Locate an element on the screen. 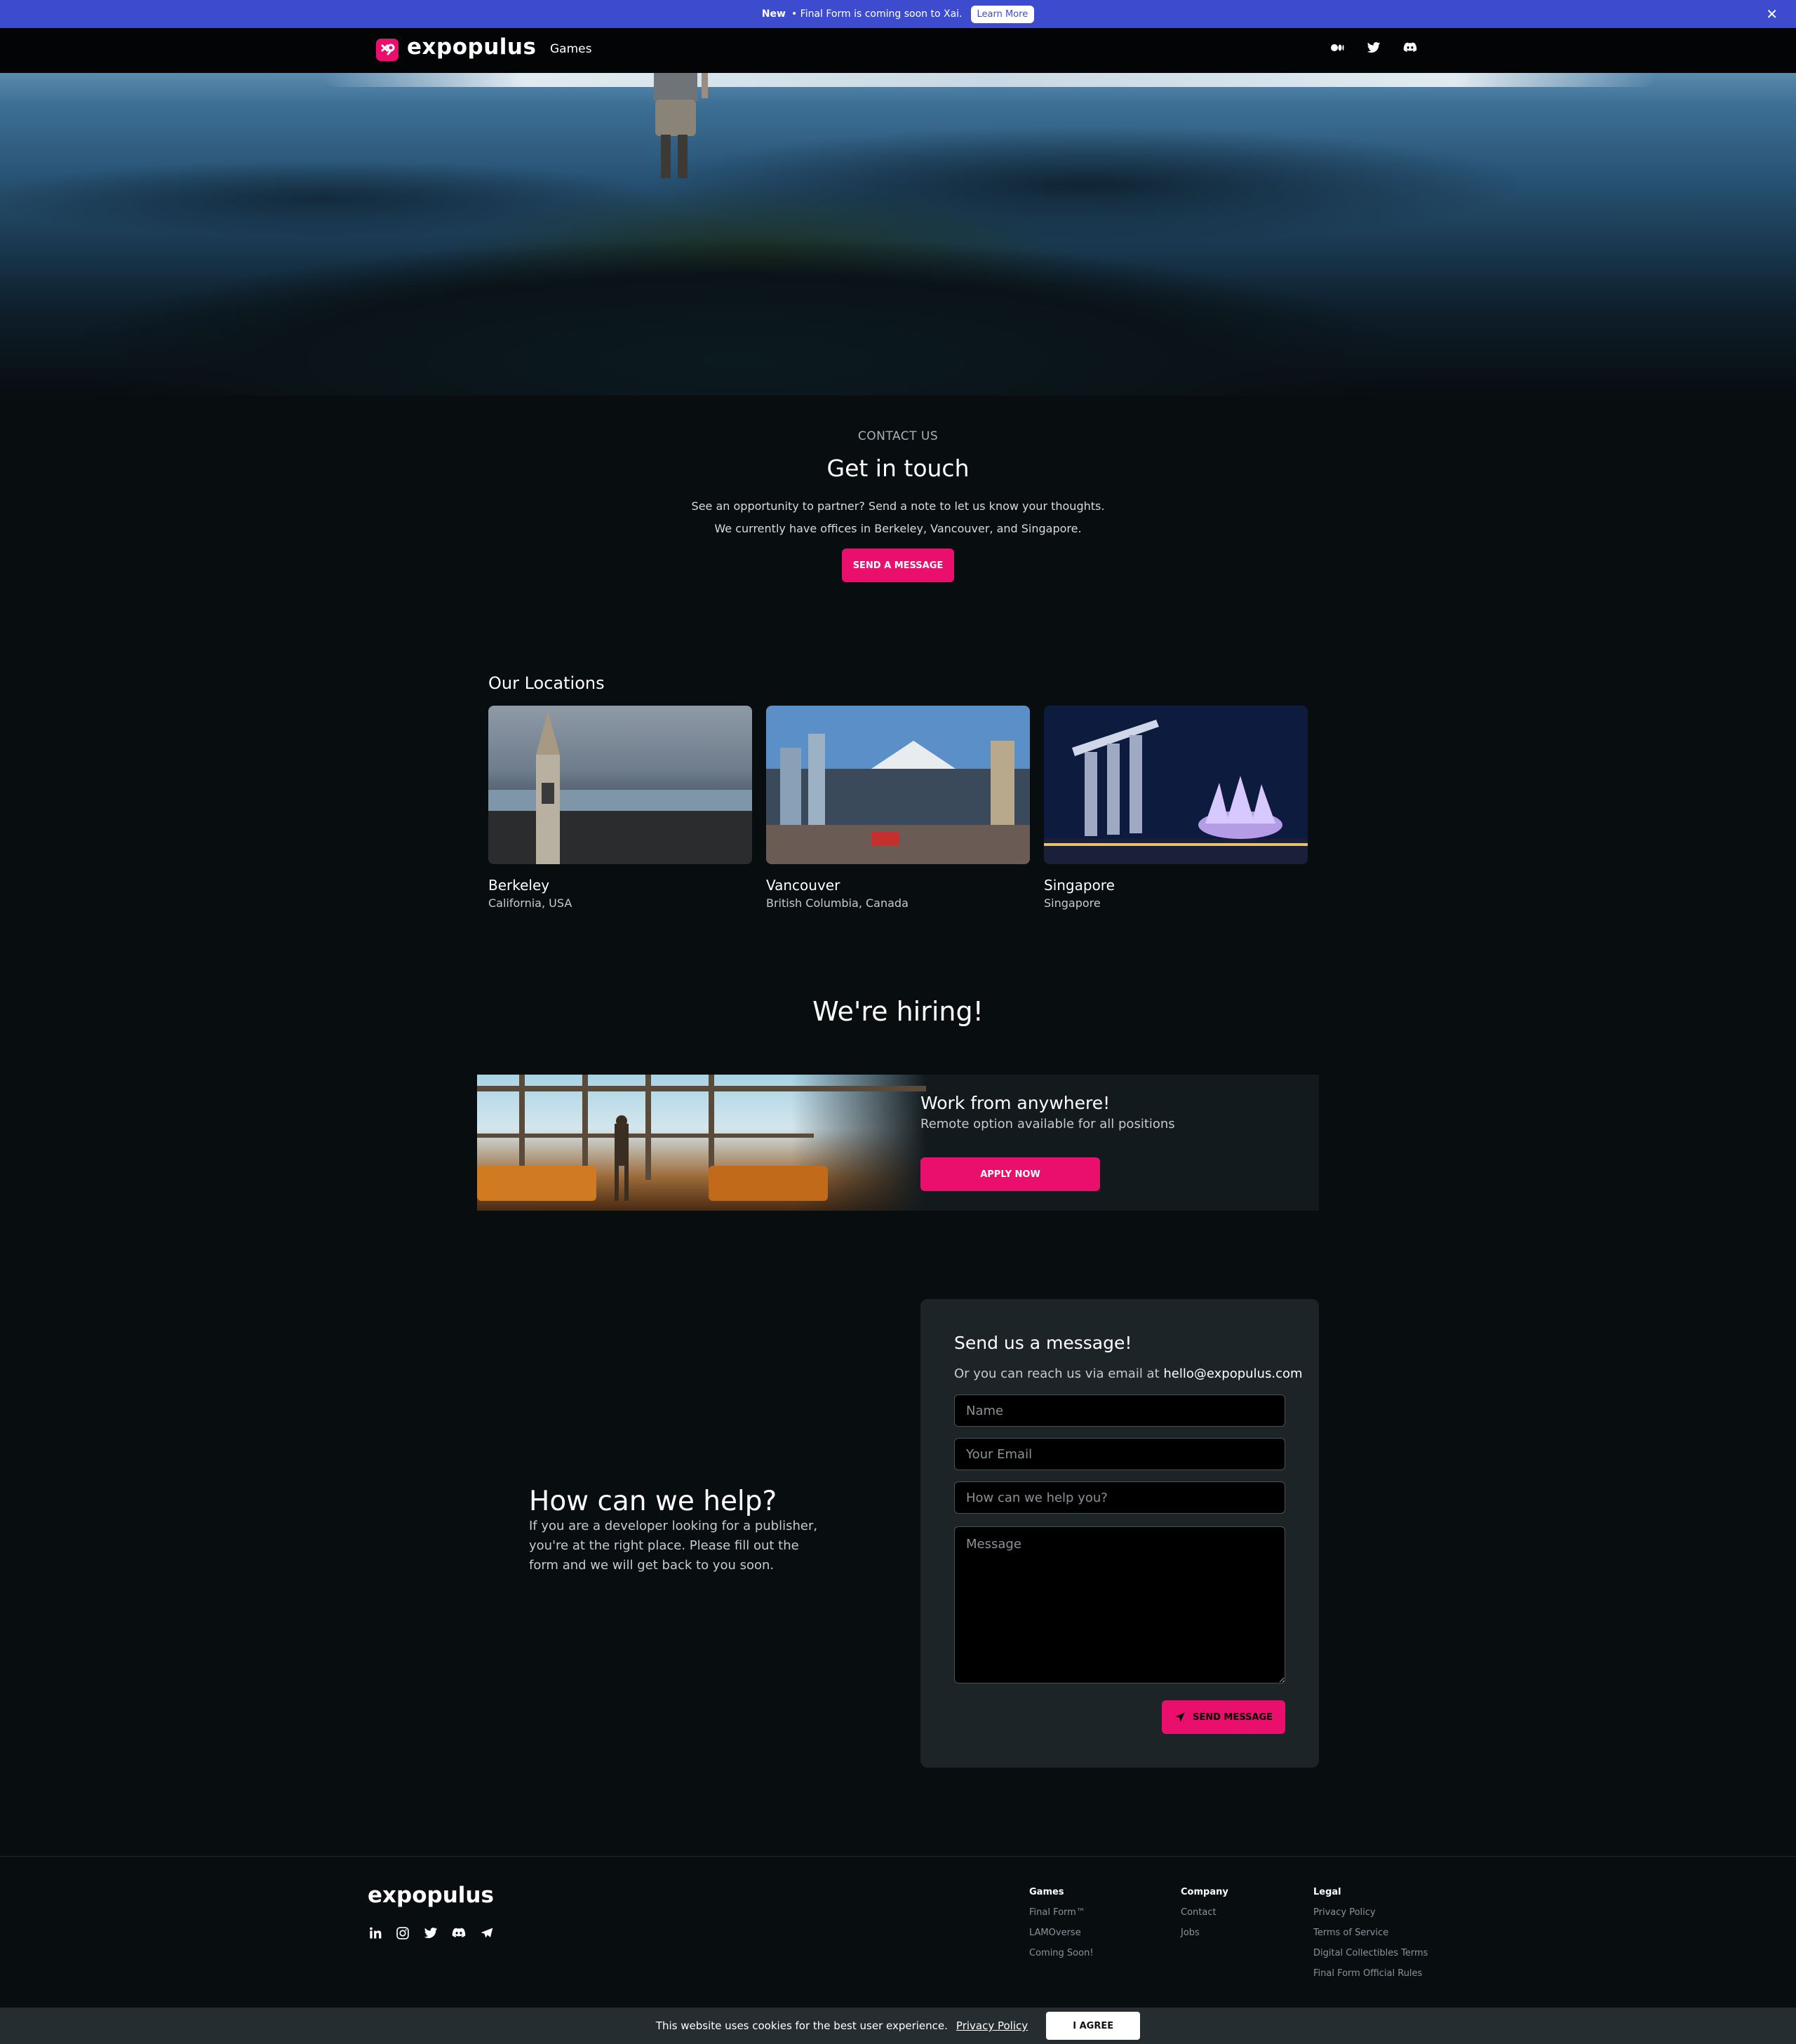 The width and height of the screenshot is (1796, 2044). contact-email-link: hello@expopulus.com is located at coordinates (1232, 1373).